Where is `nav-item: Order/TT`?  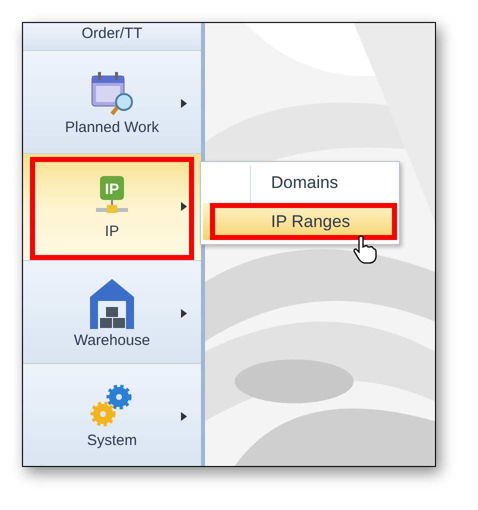
nav-item: Order/TT is located at coordinates (112, 37).